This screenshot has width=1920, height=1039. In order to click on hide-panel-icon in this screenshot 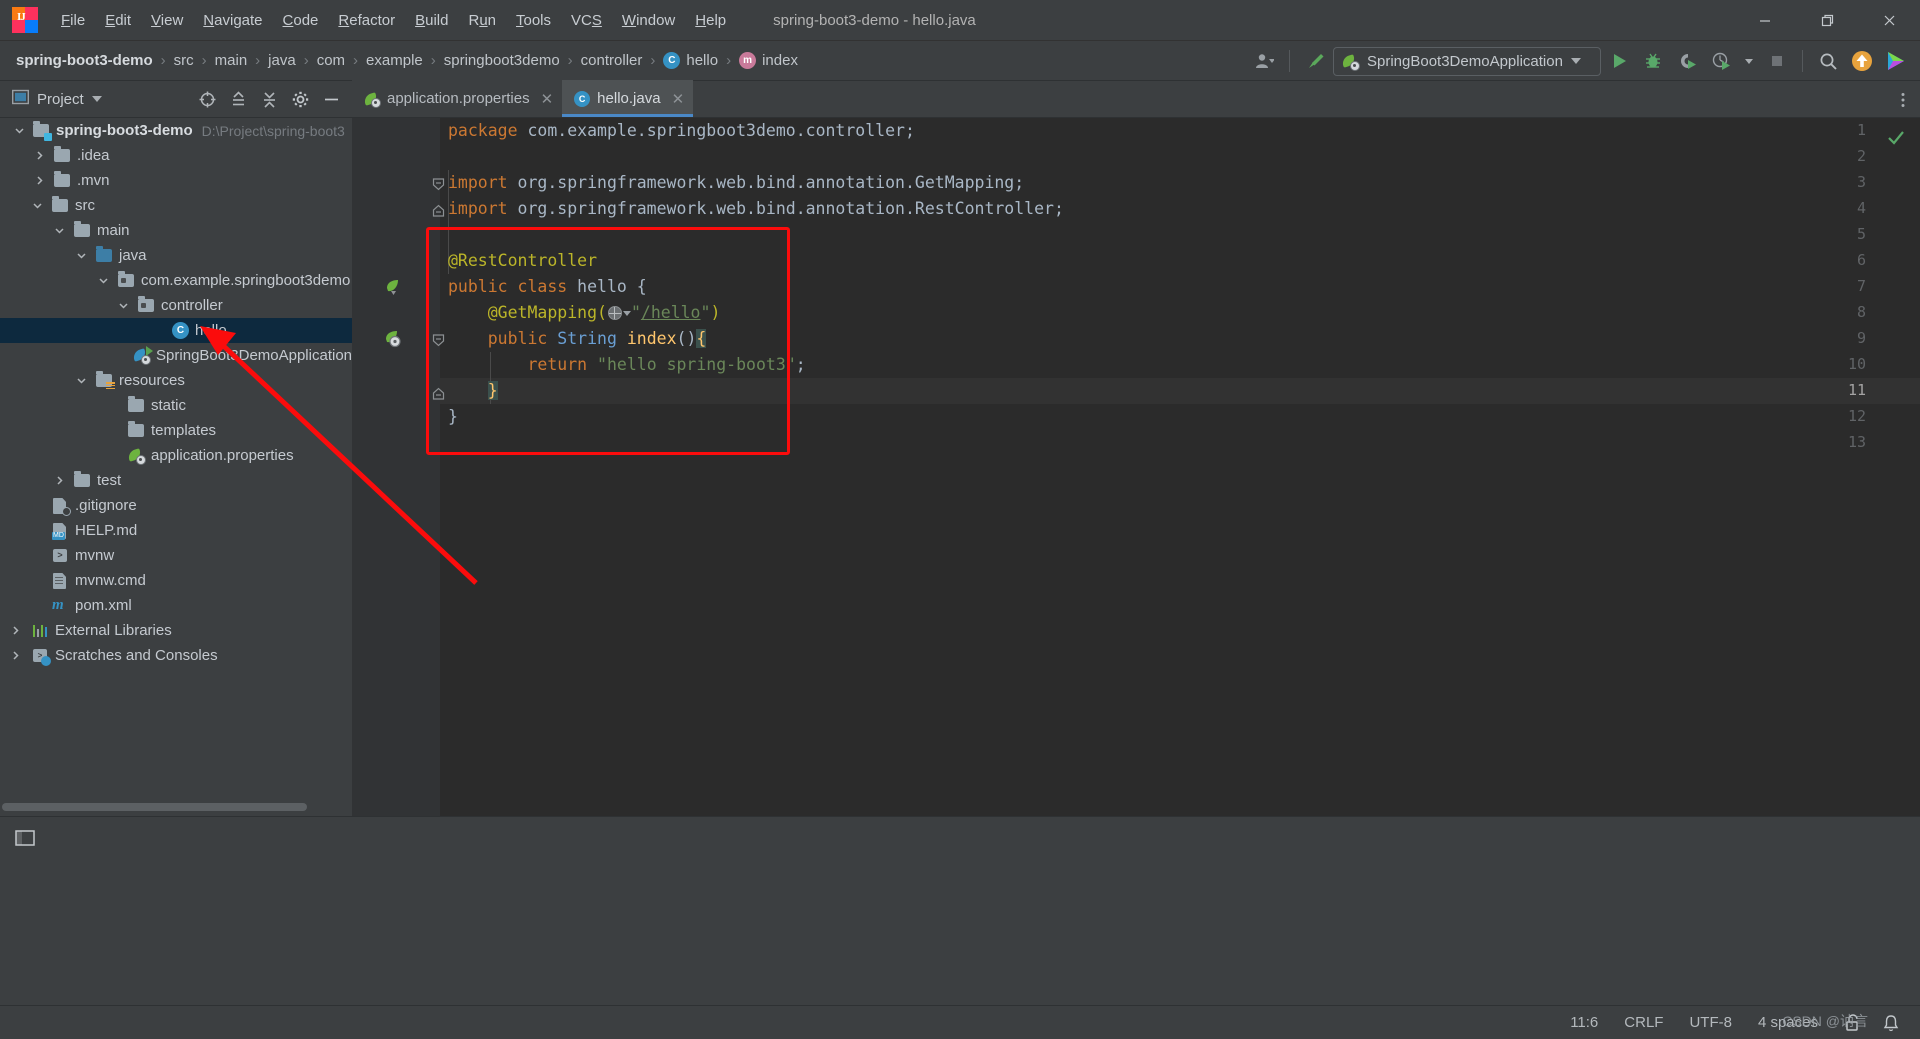, I will do `click(331, 99)`.